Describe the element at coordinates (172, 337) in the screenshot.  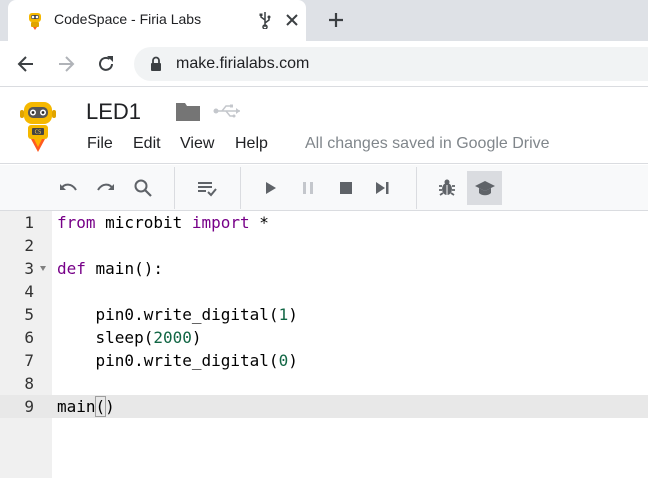
I see `number-literal: 2000` at that location.